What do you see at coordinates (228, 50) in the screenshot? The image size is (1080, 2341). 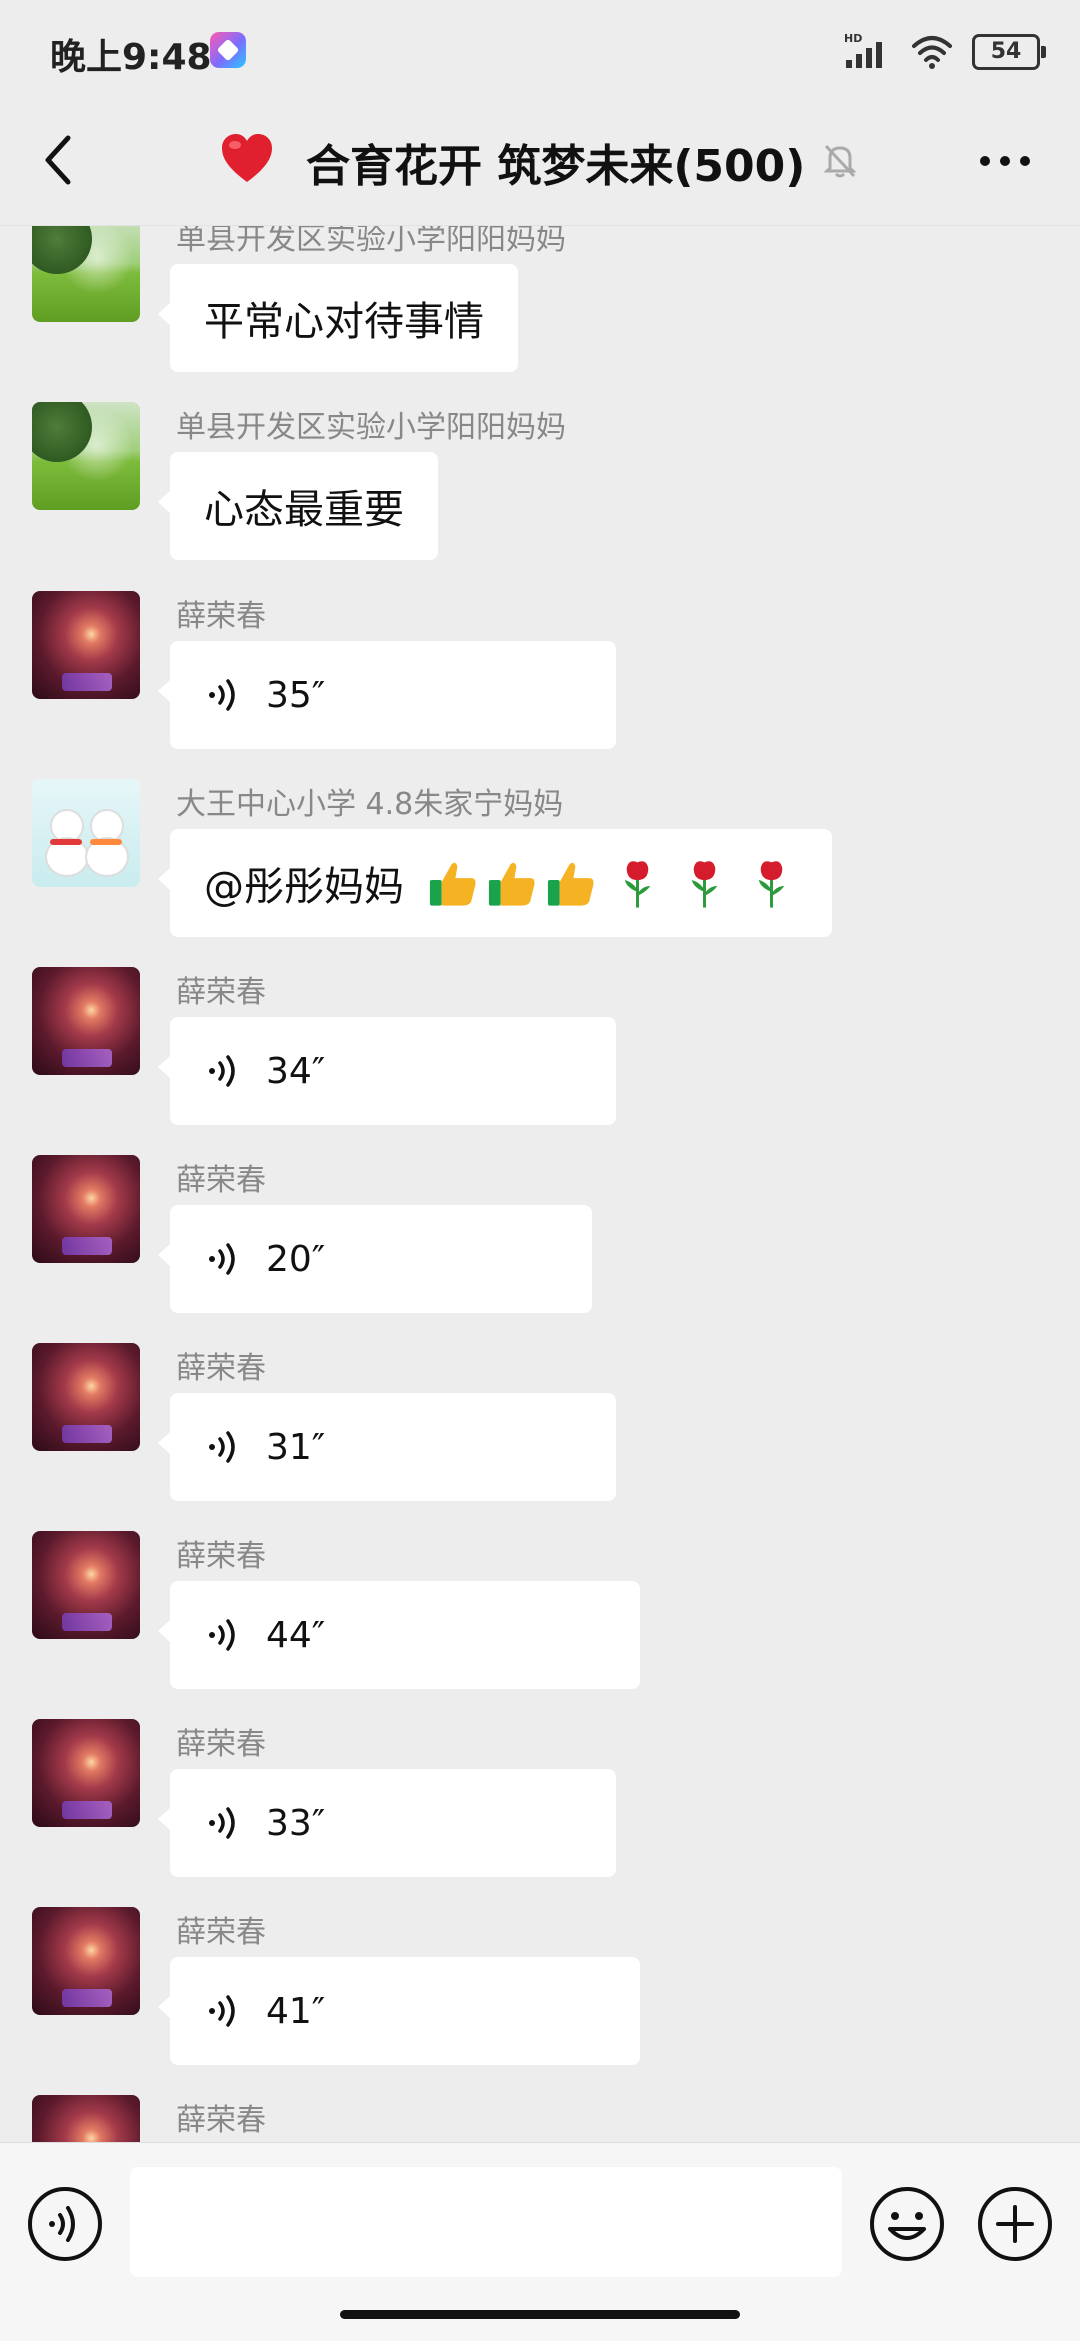 I see `app-icon` at bounding box center [228, 50].